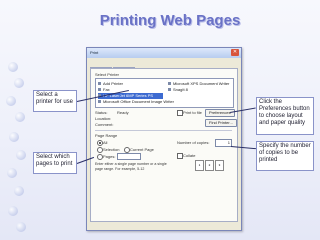 This screenshot has width=320, height=240. What do you see at coordinates (209, 165) in the screenshot?
I see `collate-page-icon: 2` at bounding box center [209, 165].